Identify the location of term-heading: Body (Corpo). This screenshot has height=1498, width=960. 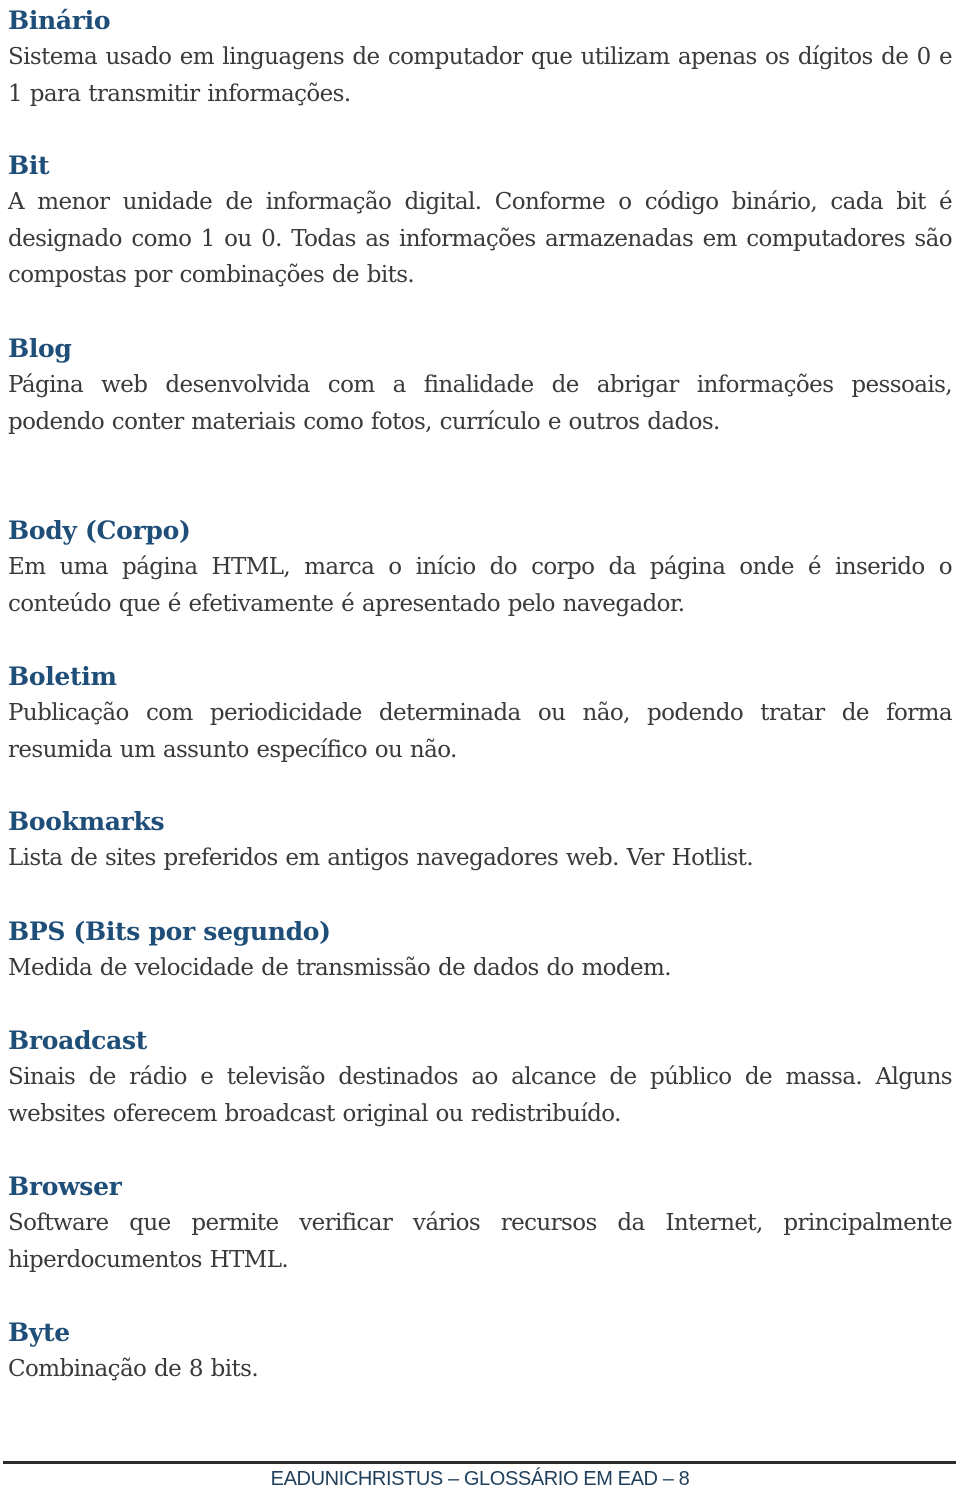
(99, 530).